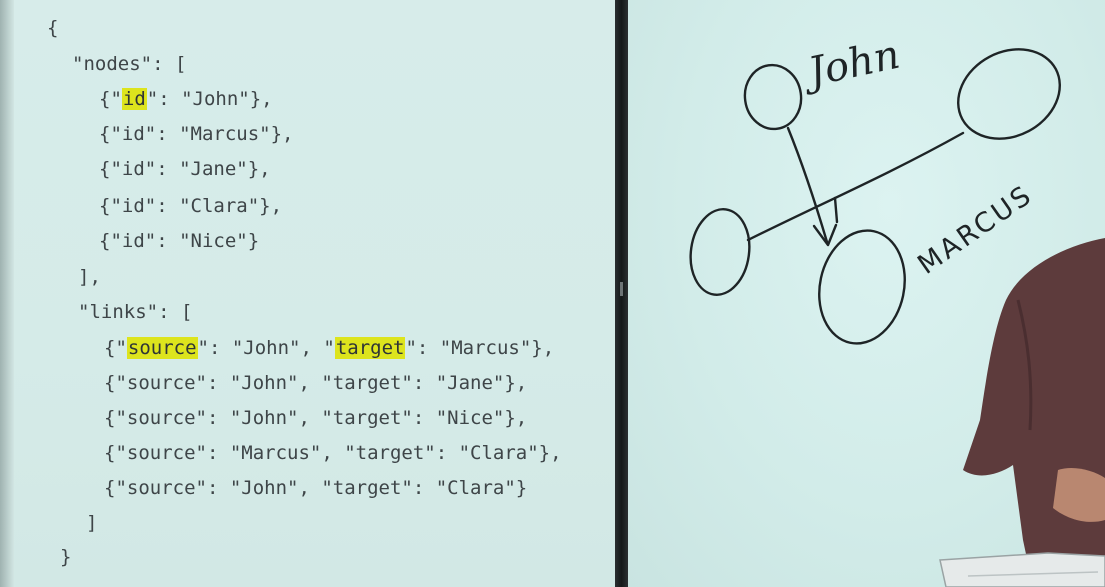  What do you see at coordinates (333, 453) in the screenshot?
I see `code-link-line: {"source": "Marcus", "target": "Clara"},` at bounding box center [333, 453].